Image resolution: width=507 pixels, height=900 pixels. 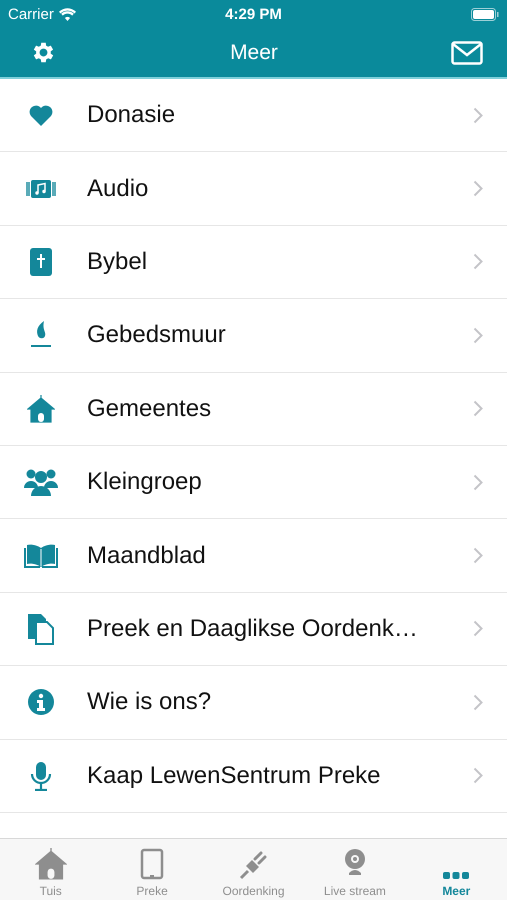 What do you see at coordinates (253, 14) in the screenshot?
I see `status-time: 4:29 PM` at bounding box center [253, 14].